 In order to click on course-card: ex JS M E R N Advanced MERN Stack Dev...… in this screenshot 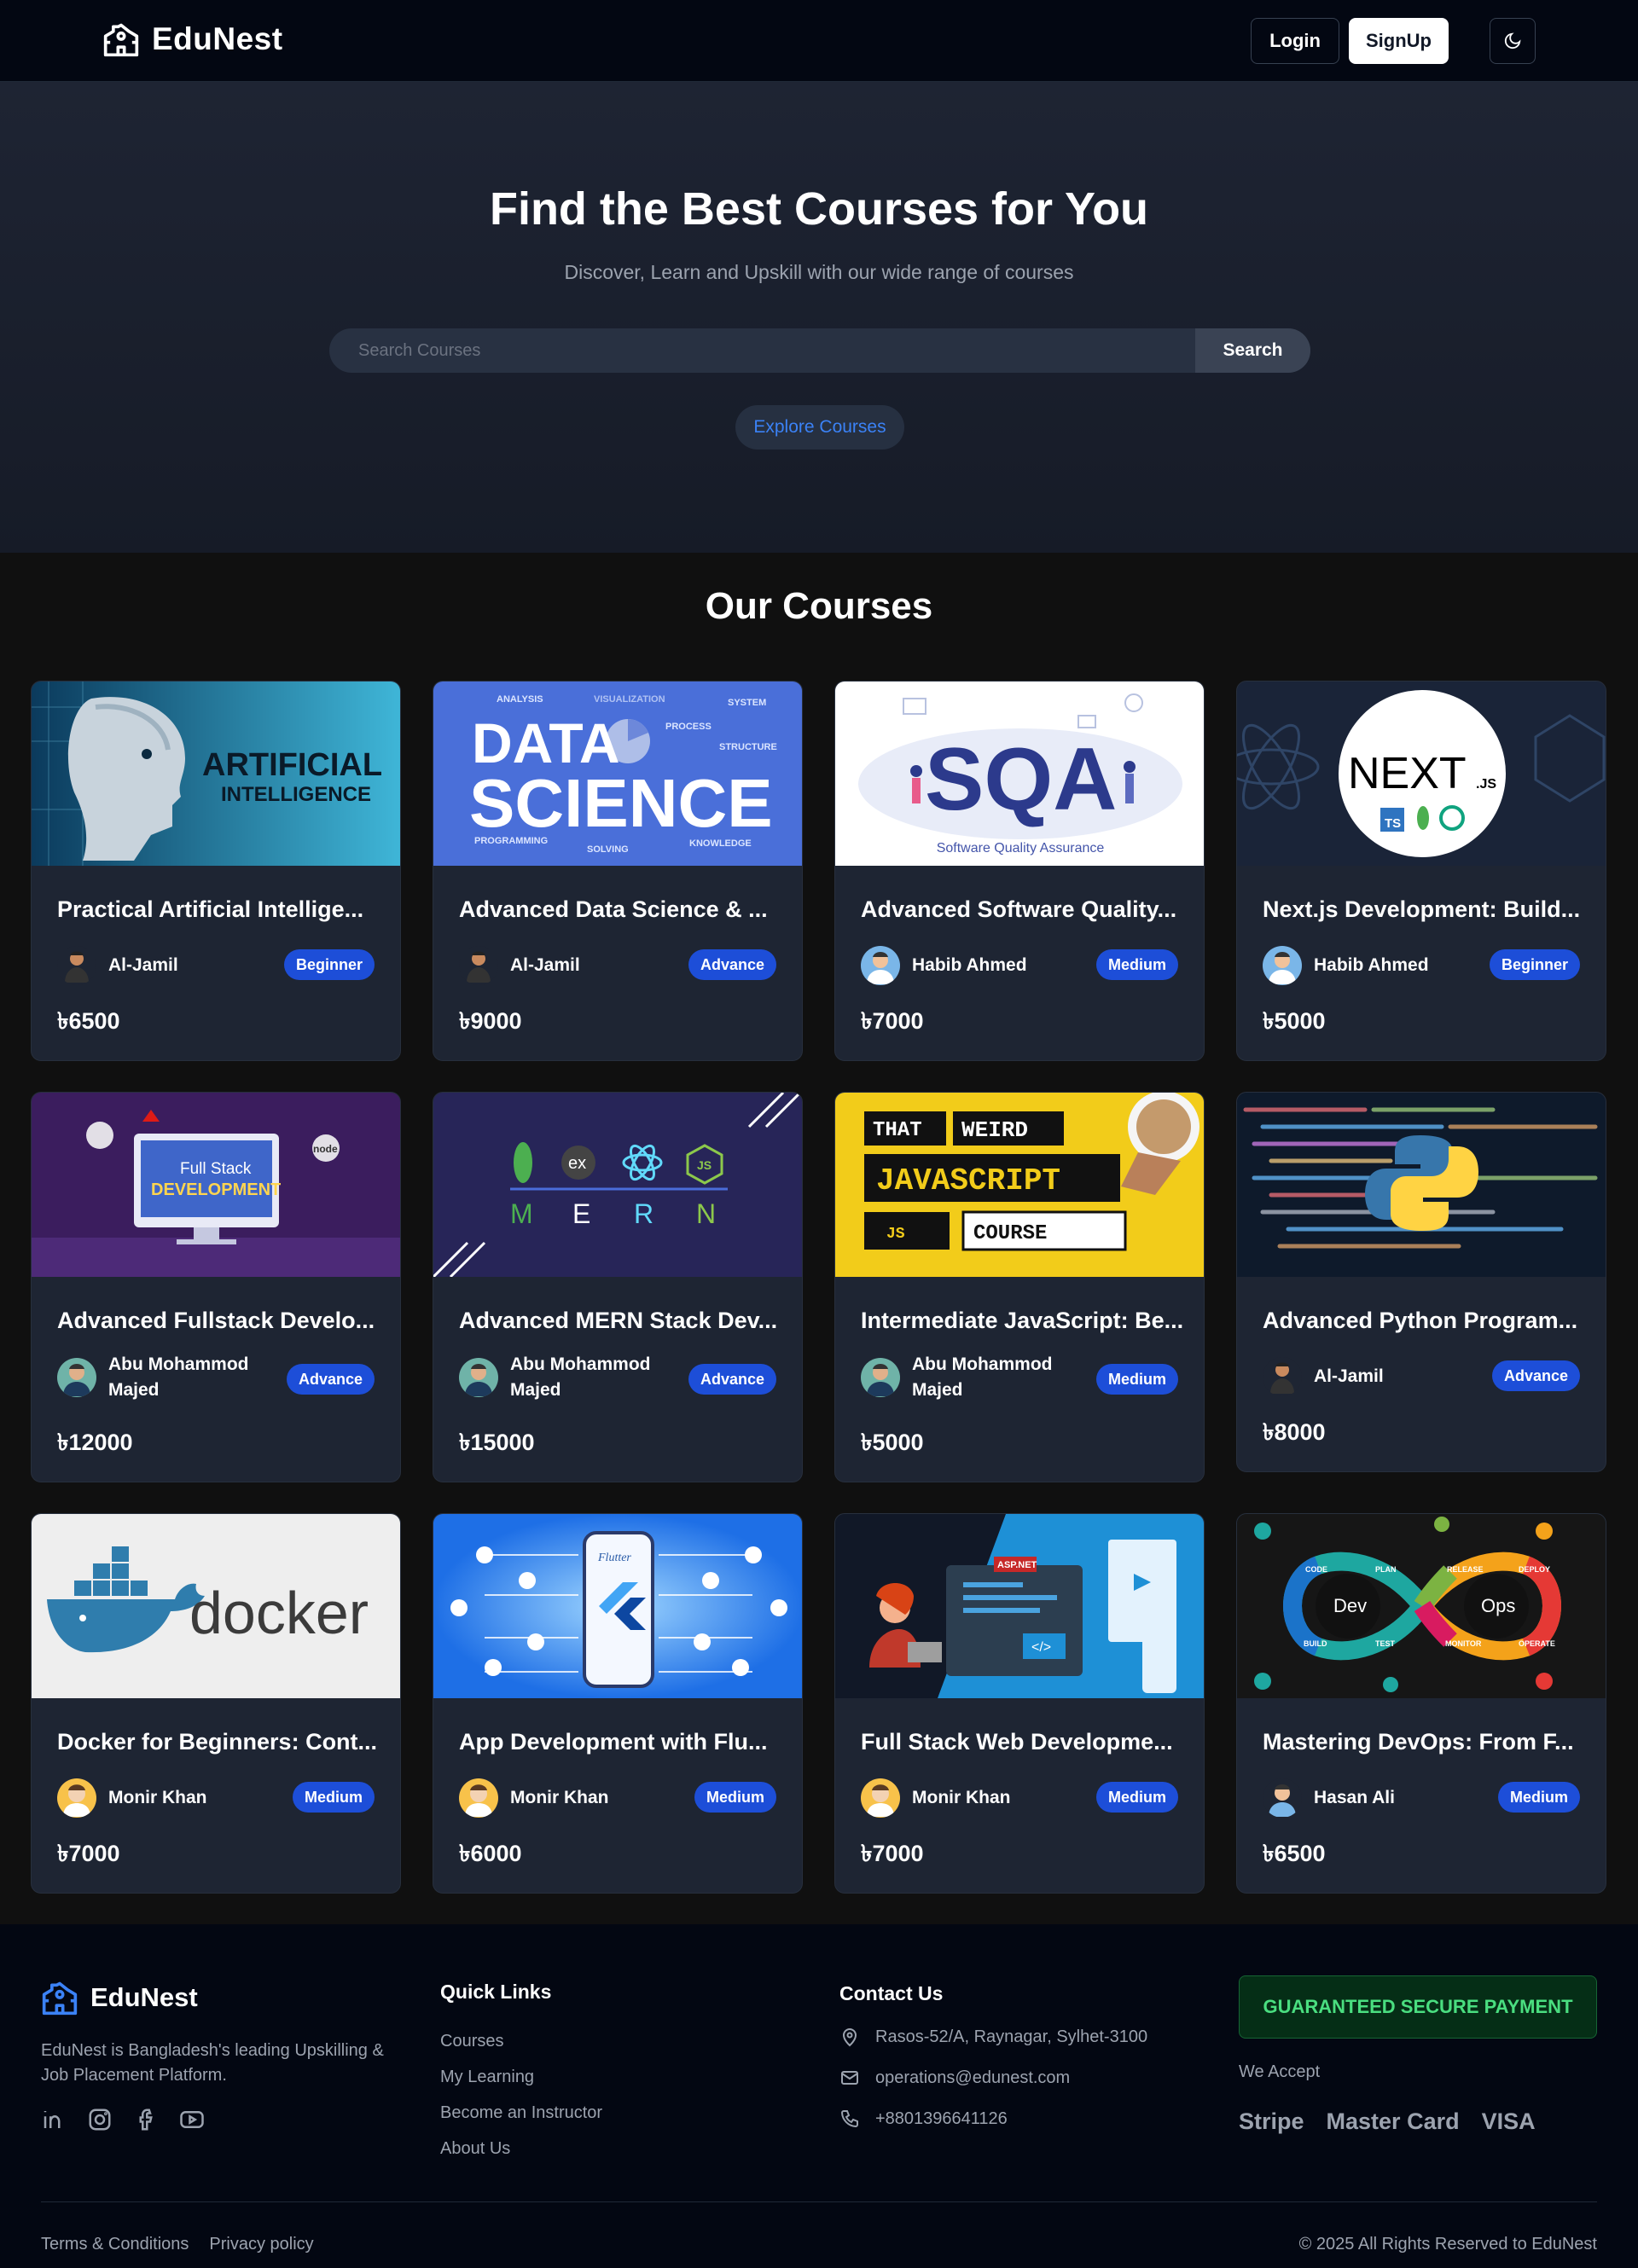, I will do `click(618, 1287)`.